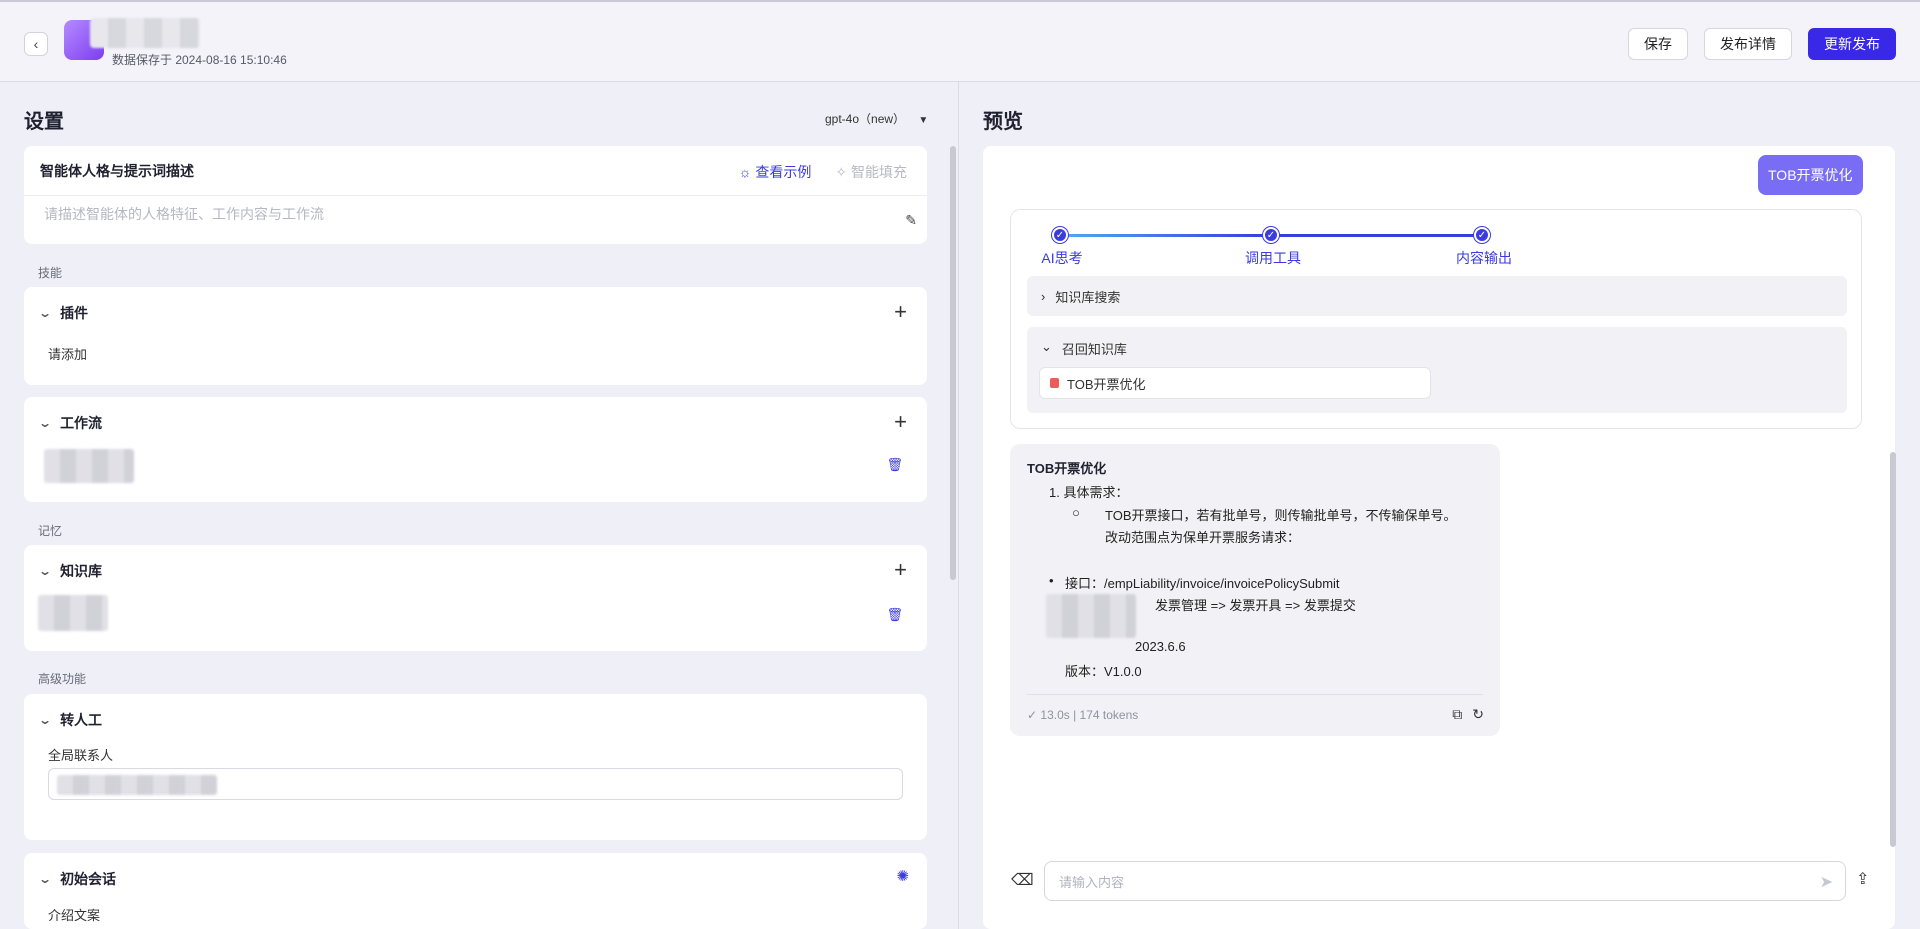 Image resolution: width=1920 pixels, height=929 pixels. Describe the element at coordinates (1092, 882) in the screenshot. I see `chat-input-placeholder: 请输入内容` at that location.